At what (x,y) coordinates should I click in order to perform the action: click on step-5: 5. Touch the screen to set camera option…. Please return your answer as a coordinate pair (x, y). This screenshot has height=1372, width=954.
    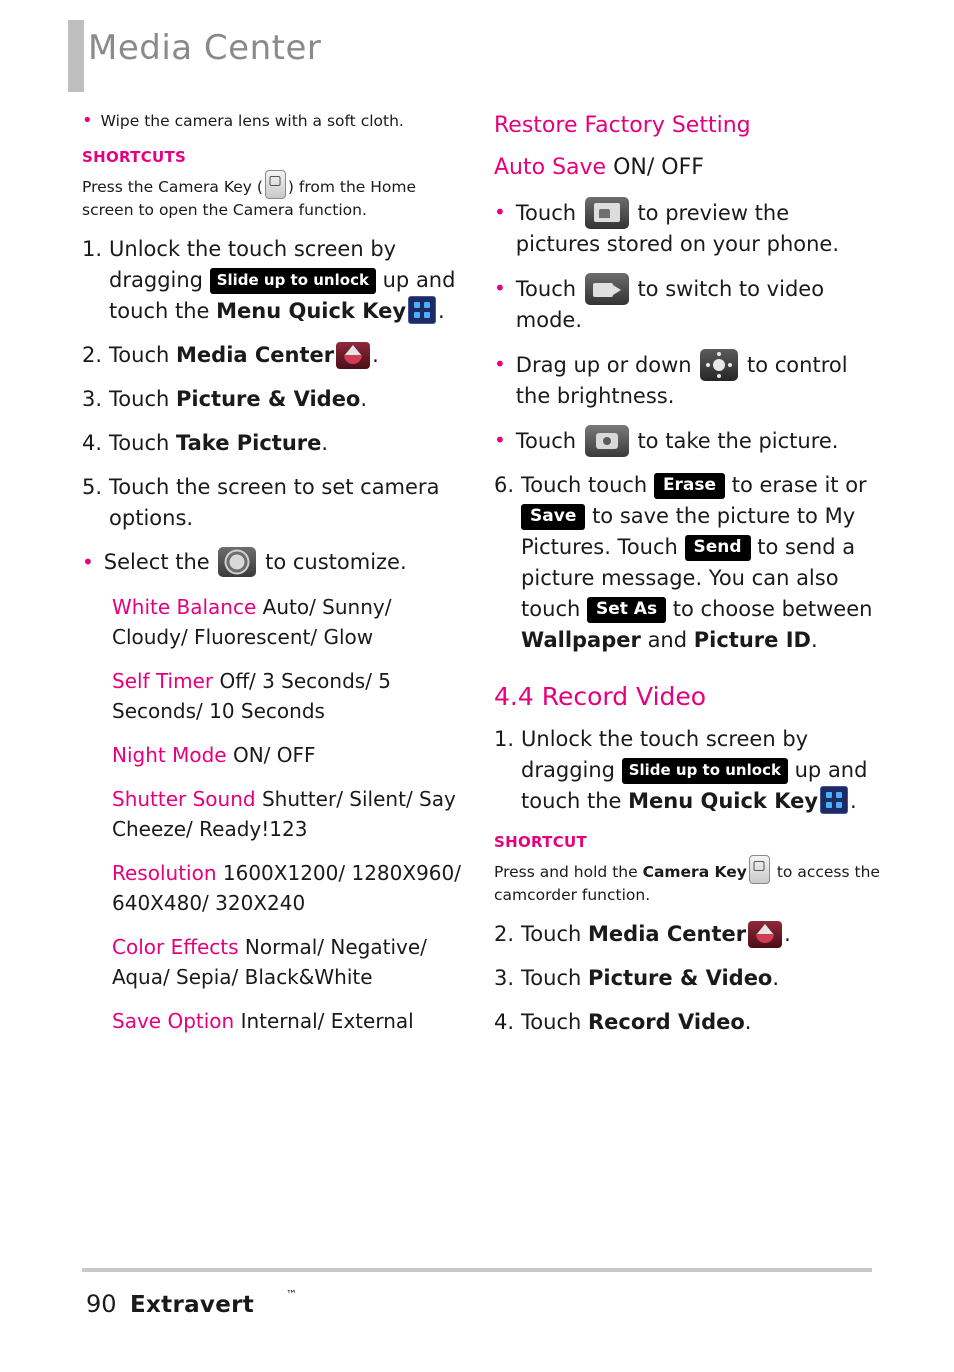
    Looking at the image, I should click on (275, 503).